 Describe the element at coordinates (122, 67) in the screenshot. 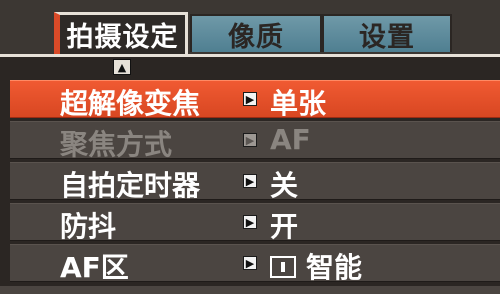

I see `chevron-up-icon: ▲` at that location.